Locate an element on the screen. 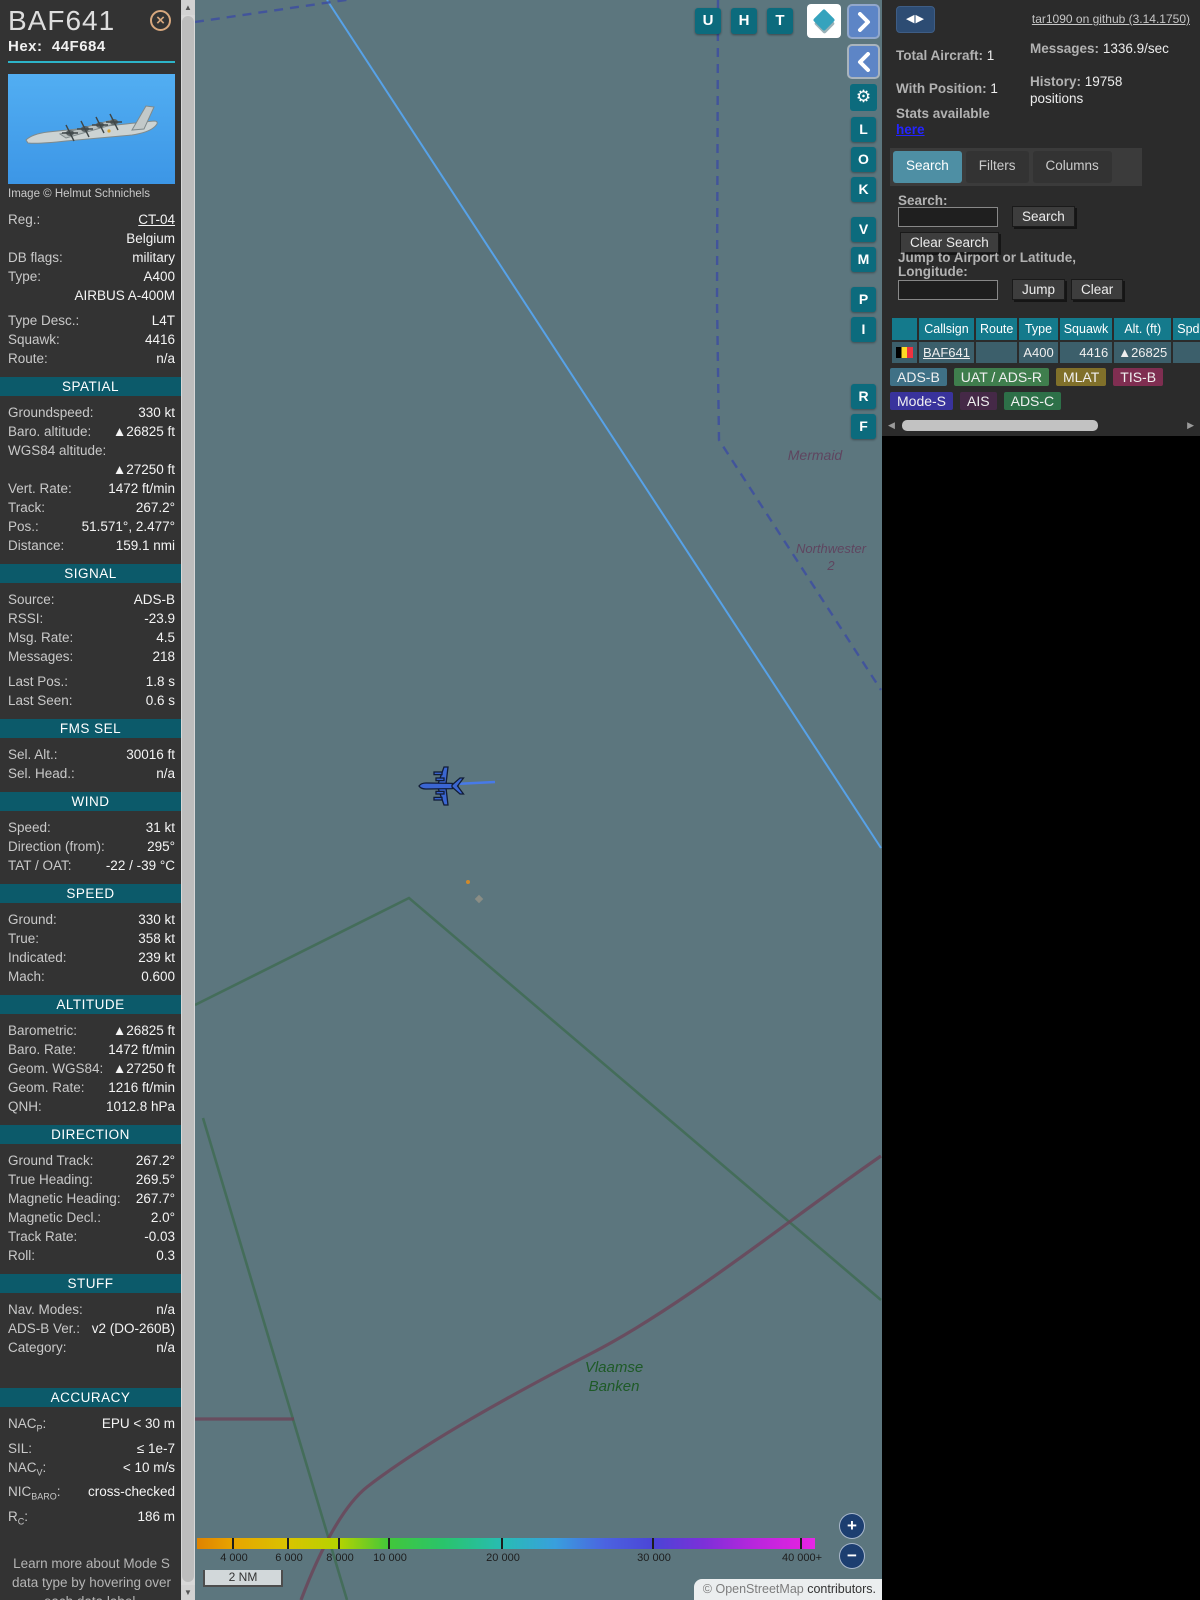  jump-button: Jump is located at coordinates (1039, 289).